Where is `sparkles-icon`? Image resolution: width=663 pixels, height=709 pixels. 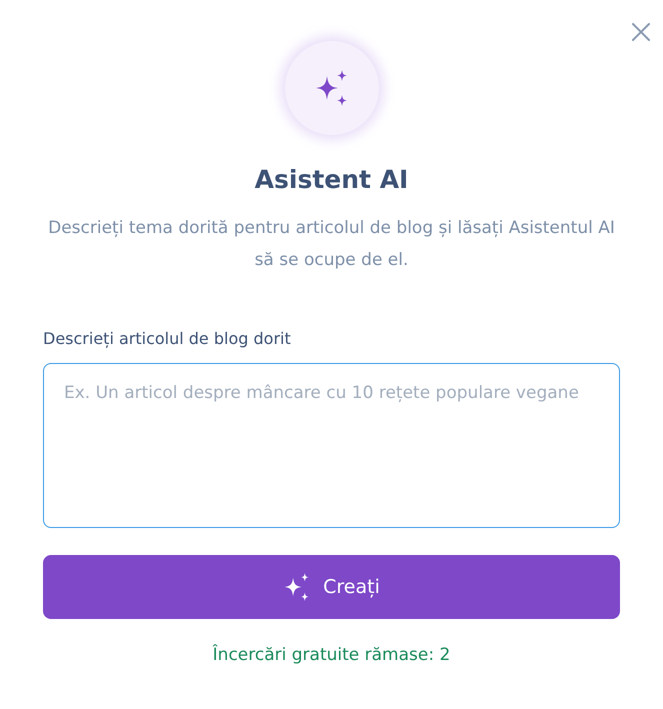
sparkles-icon is located at coordinates (297, 587).